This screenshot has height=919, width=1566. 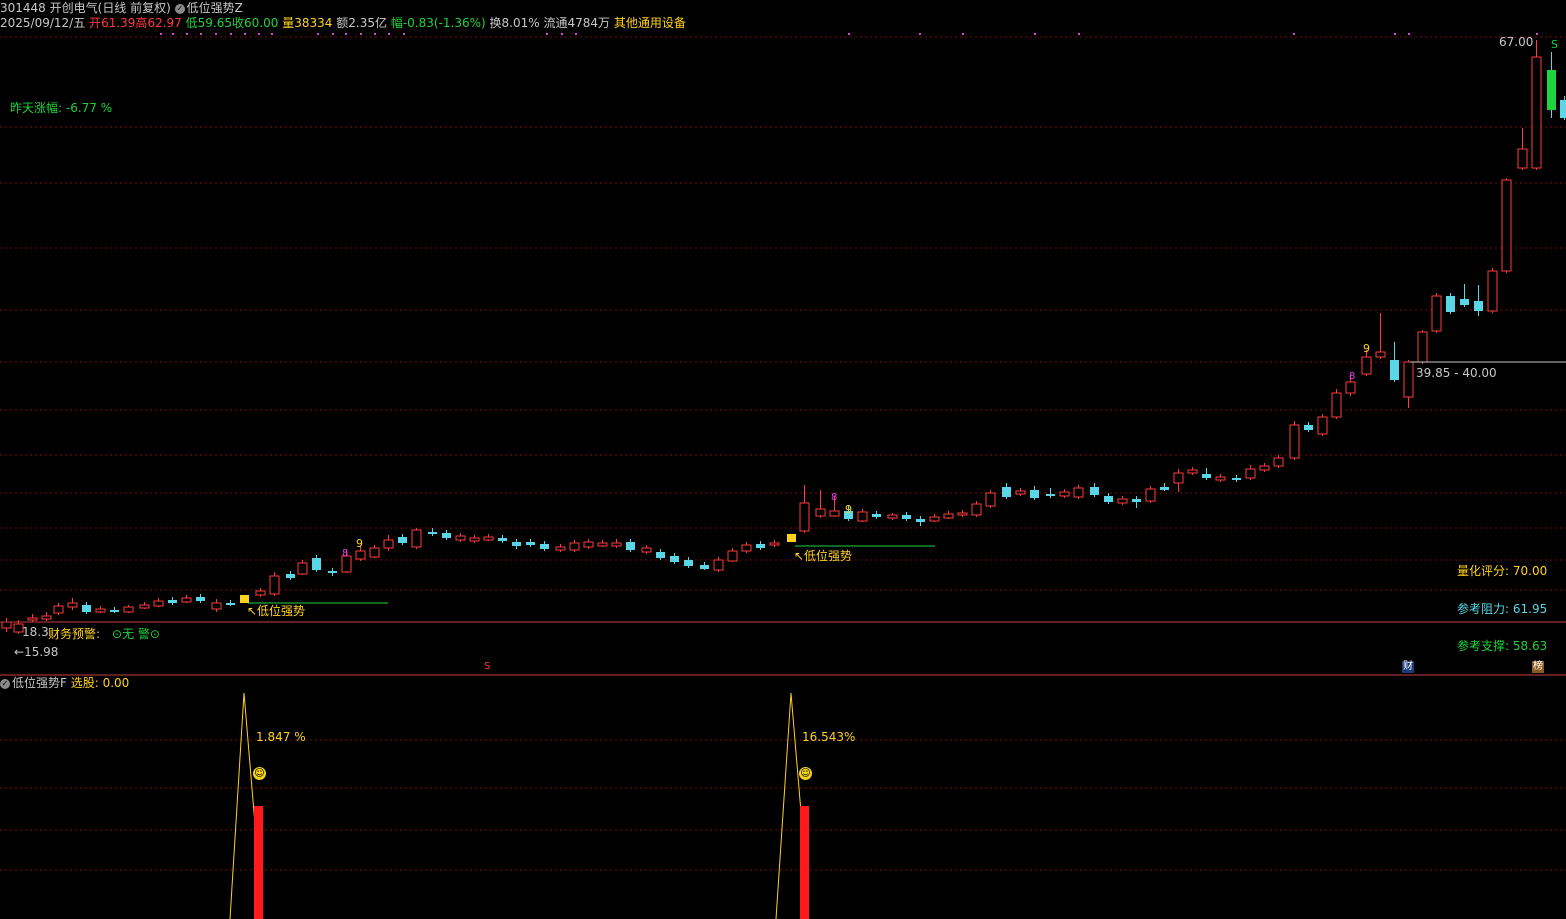 What do you see at coordinates (1538, 667) in the screenshot?
I see `ranking-event-badge: 榜` at bounding box center [1538, 667].